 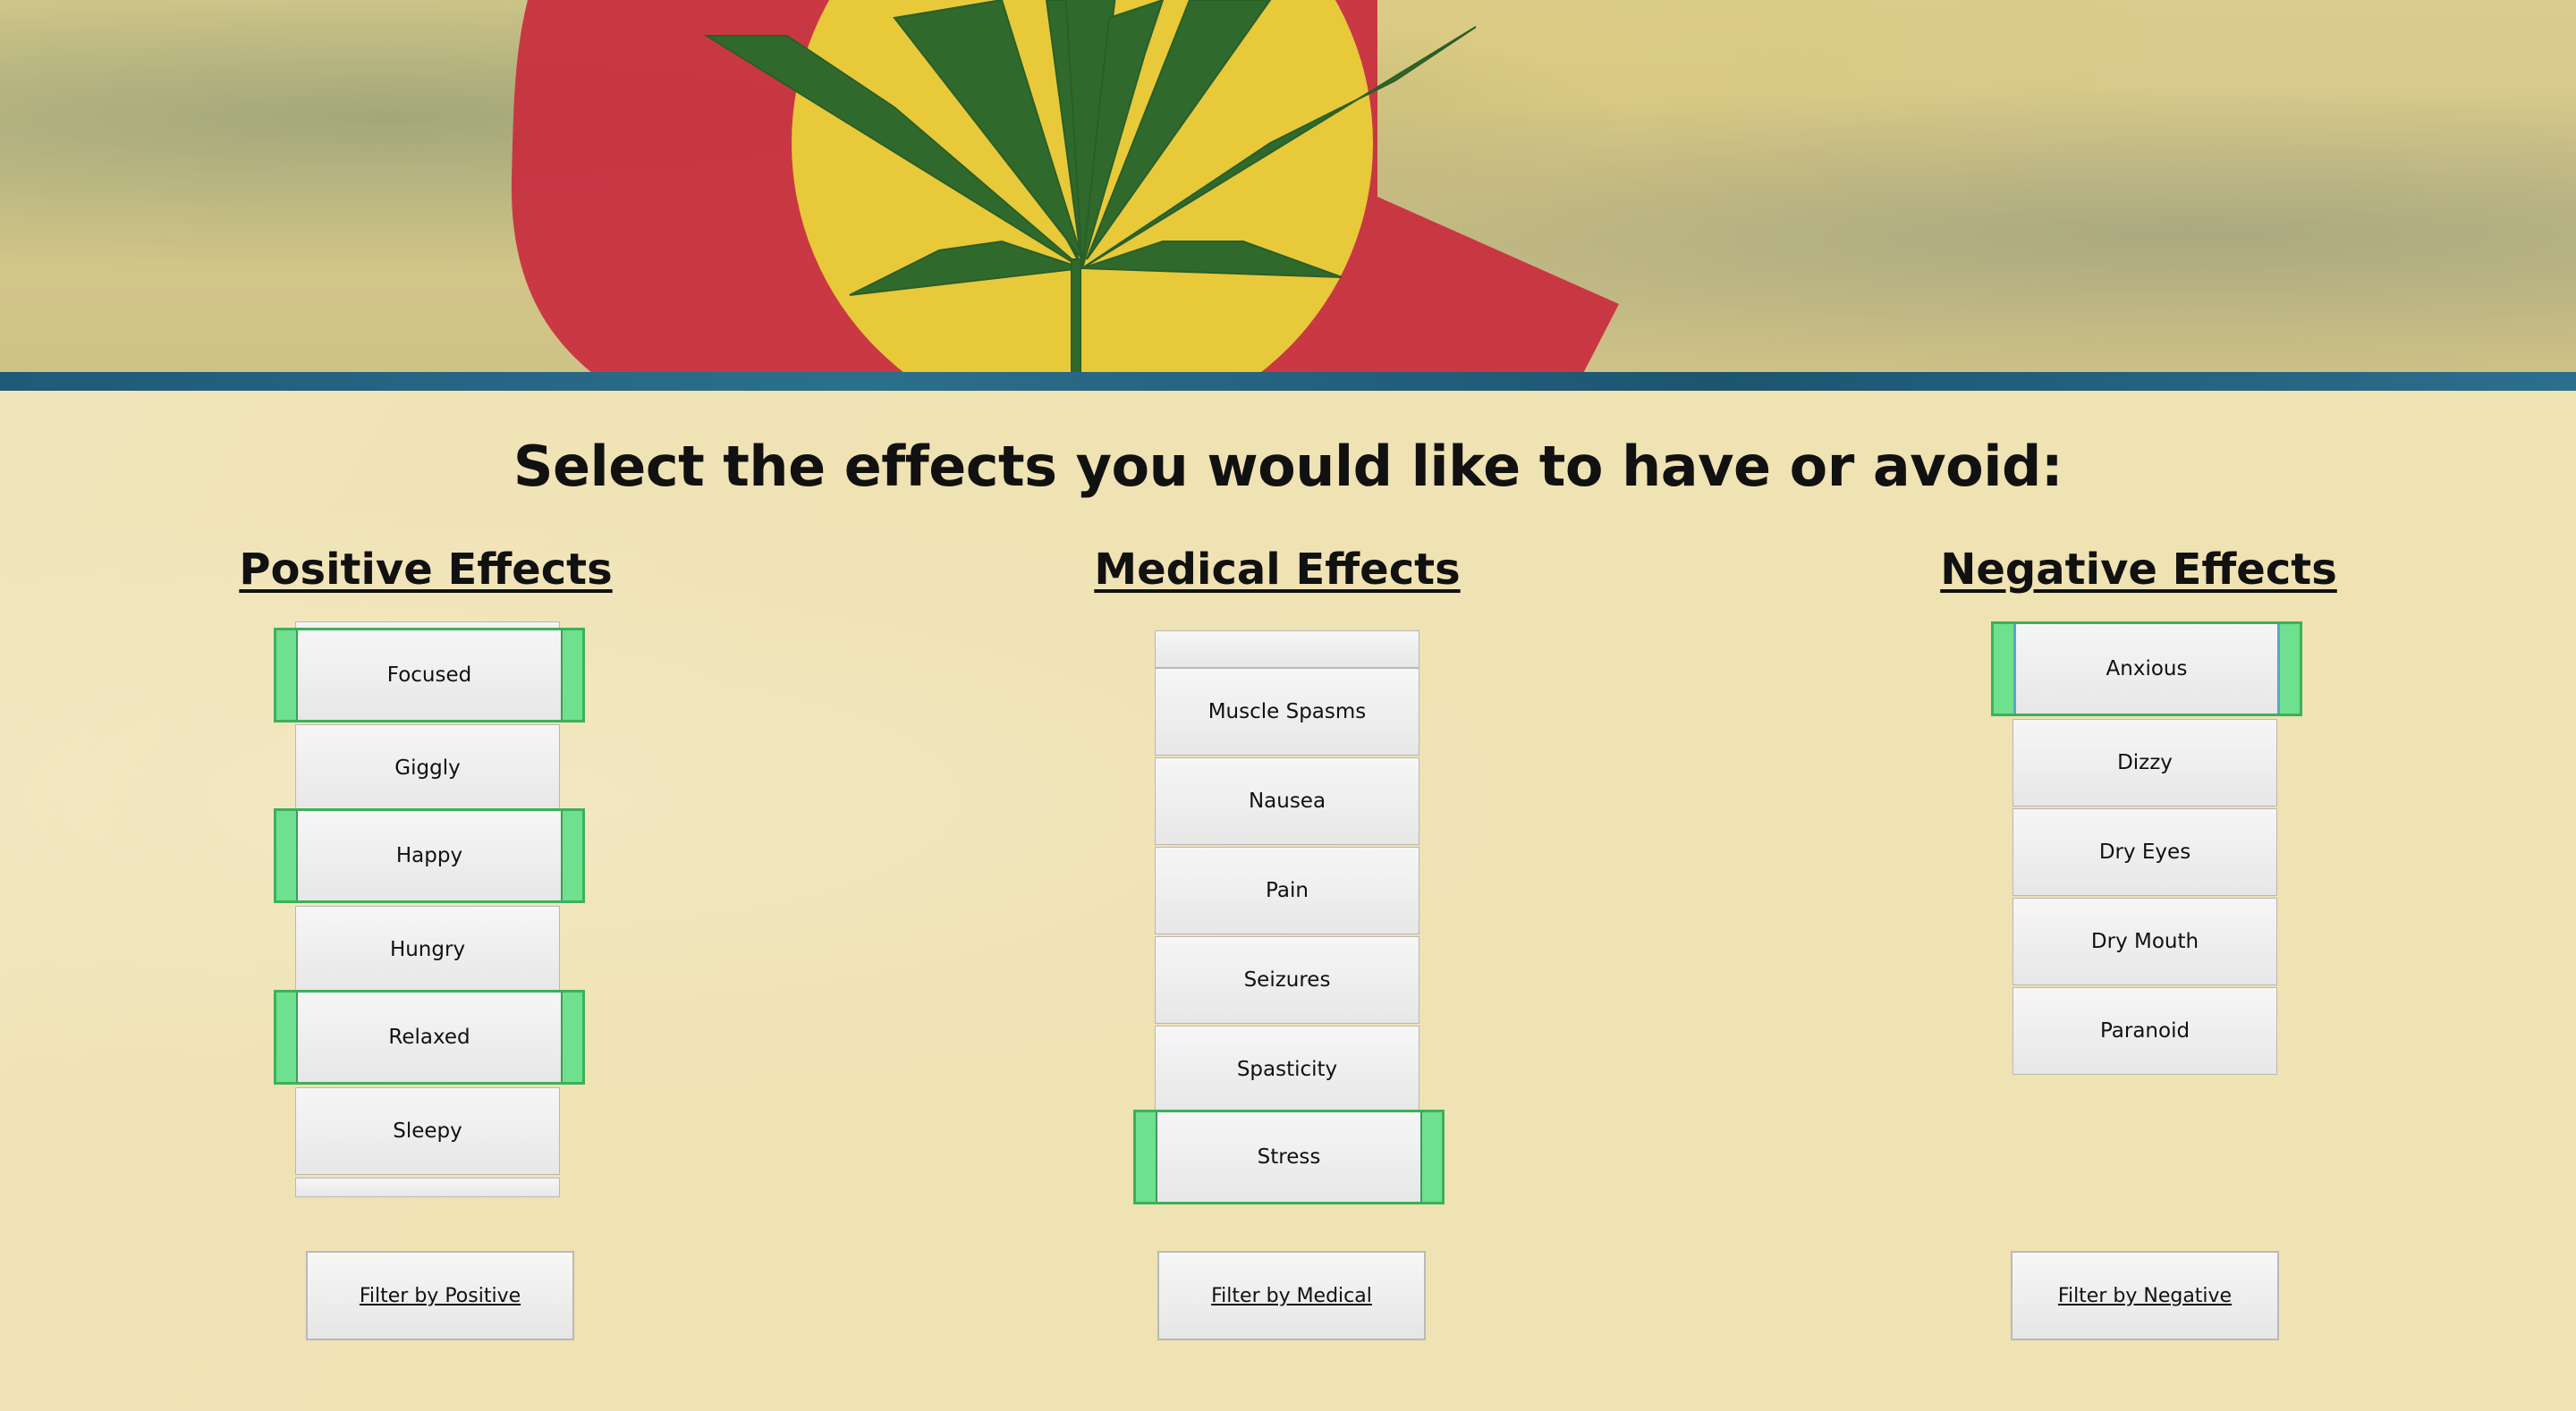 I want to click on option-dry-eyes: Dry Eyes, so click(x=2144, y=852).